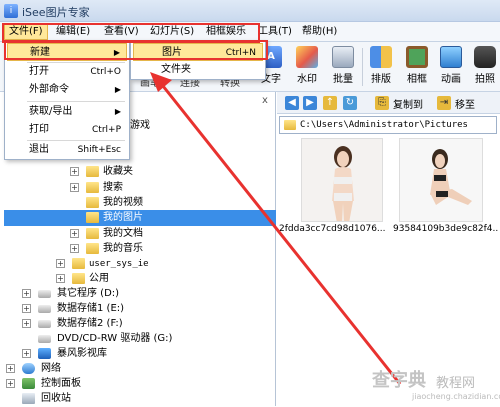  Describe the element at coordinates (350, 103) in the screenshot. I see `refresh-icon: ↻` at that location.